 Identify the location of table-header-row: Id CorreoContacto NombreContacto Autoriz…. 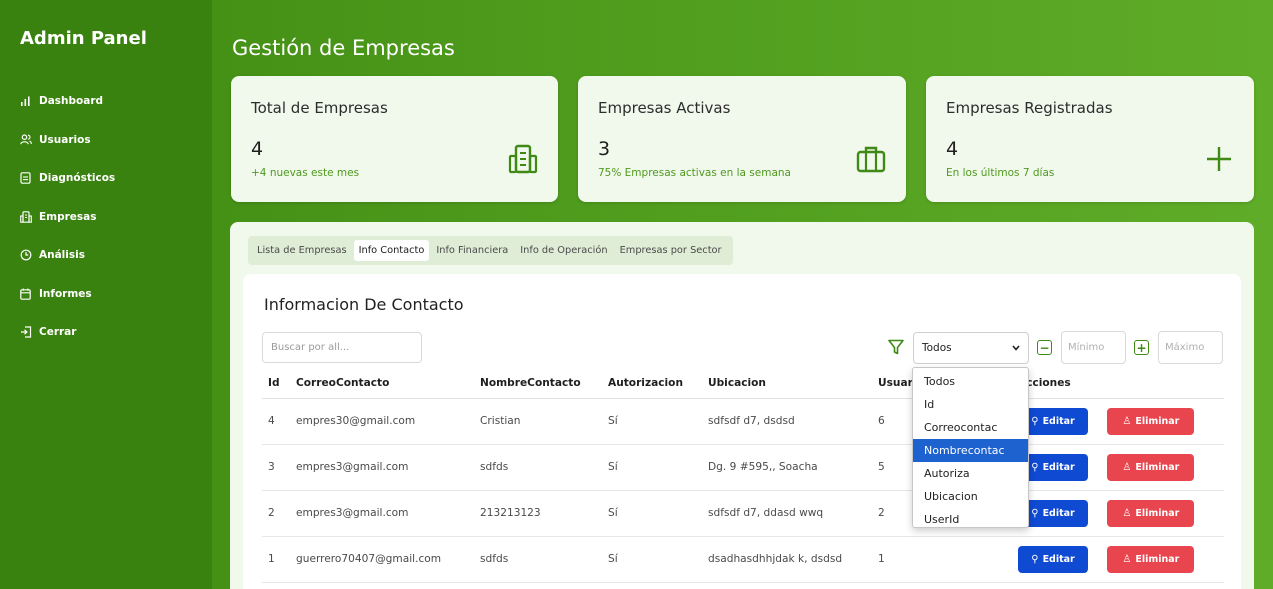
(743, 383).